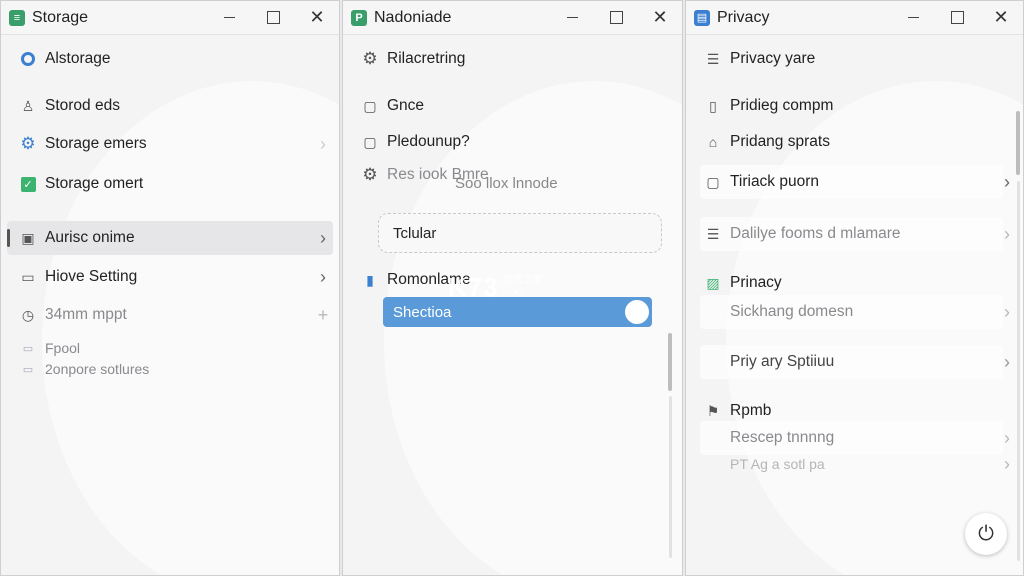  I want to click on nav-item-storod-eds: ♙ Storod eds, so click(170, 106).